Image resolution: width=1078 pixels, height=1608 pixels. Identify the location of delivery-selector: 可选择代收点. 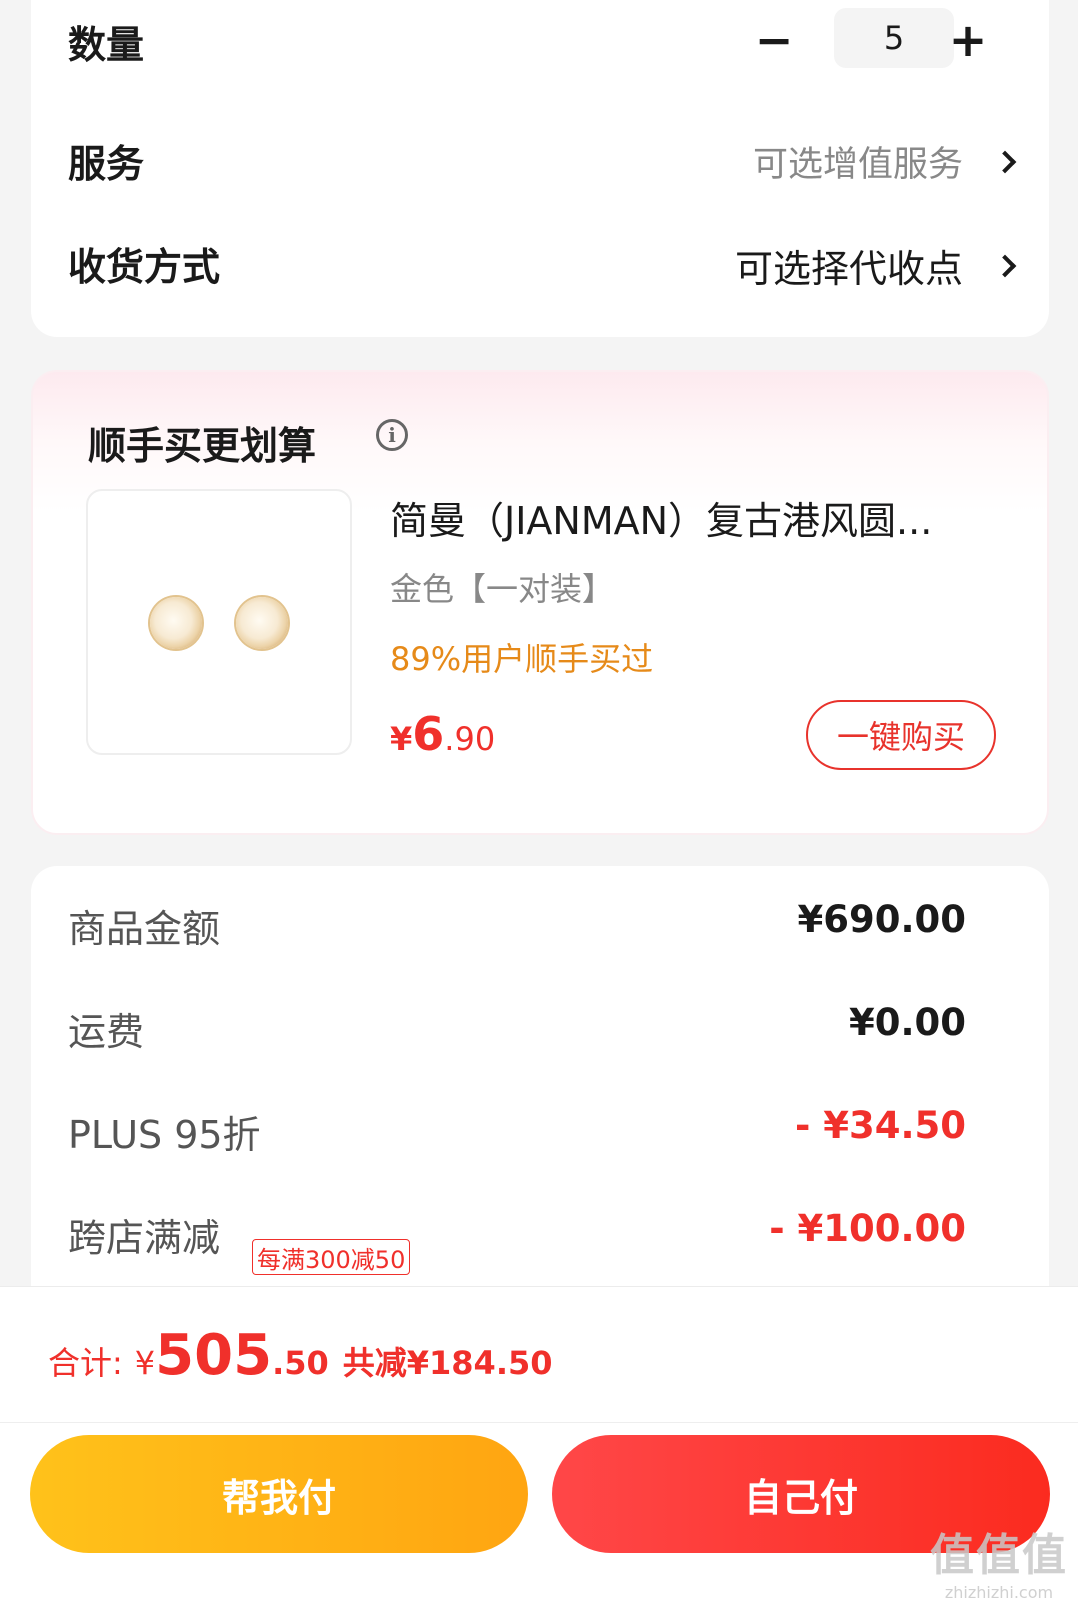
(875, 265).